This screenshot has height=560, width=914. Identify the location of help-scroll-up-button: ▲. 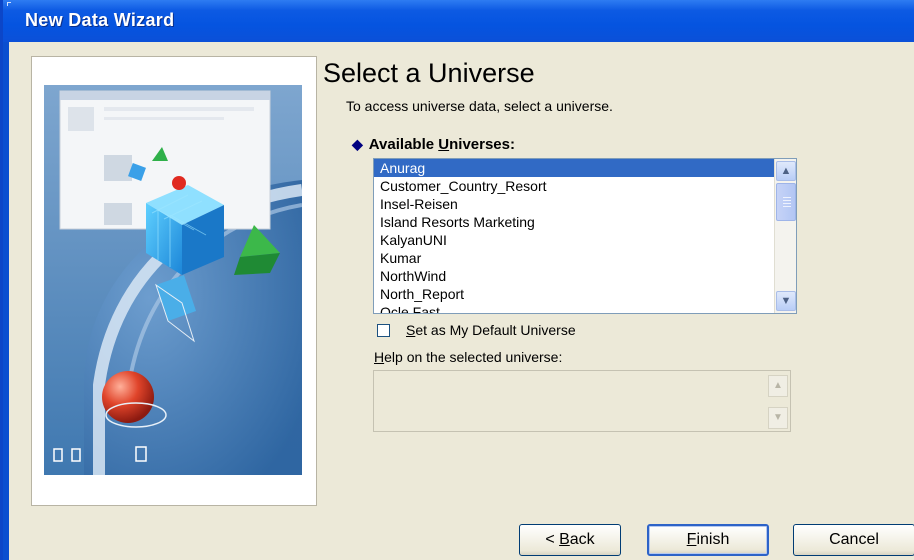
(778, 386).